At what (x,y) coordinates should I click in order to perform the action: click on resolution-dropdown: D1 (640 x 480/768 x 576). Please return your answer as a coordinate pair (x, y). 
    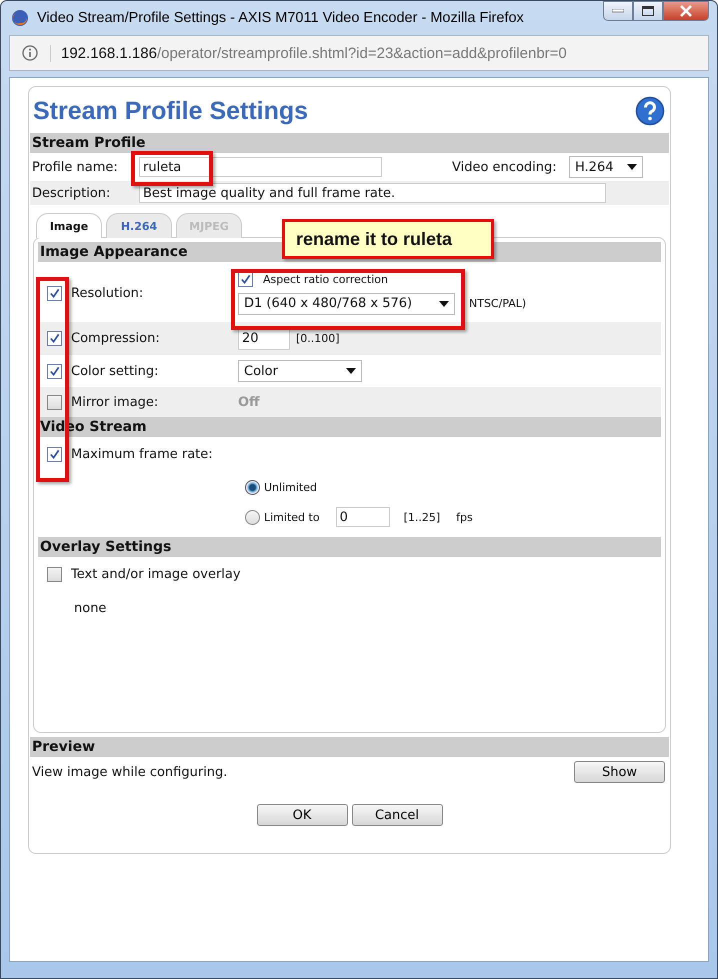
    Looking at the image, I should click on (346, 303).